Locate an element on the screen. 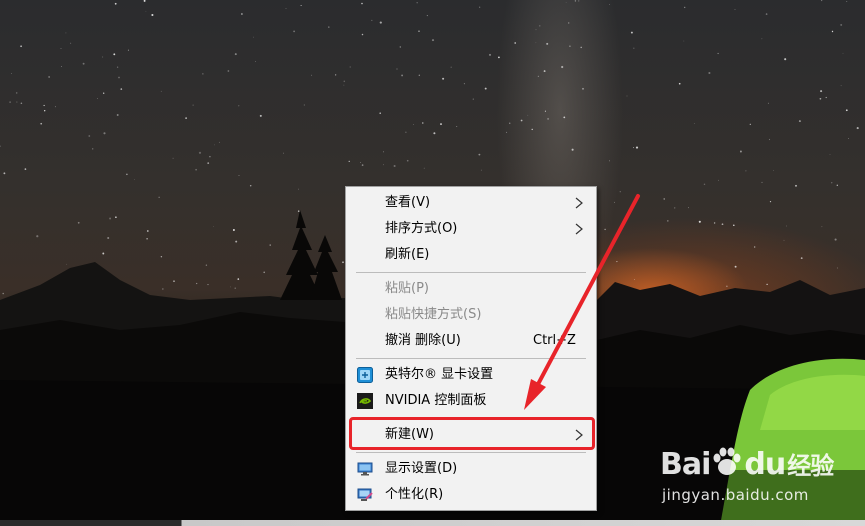  watermark-brand-text: Bai is located at coordinates (685, 464).